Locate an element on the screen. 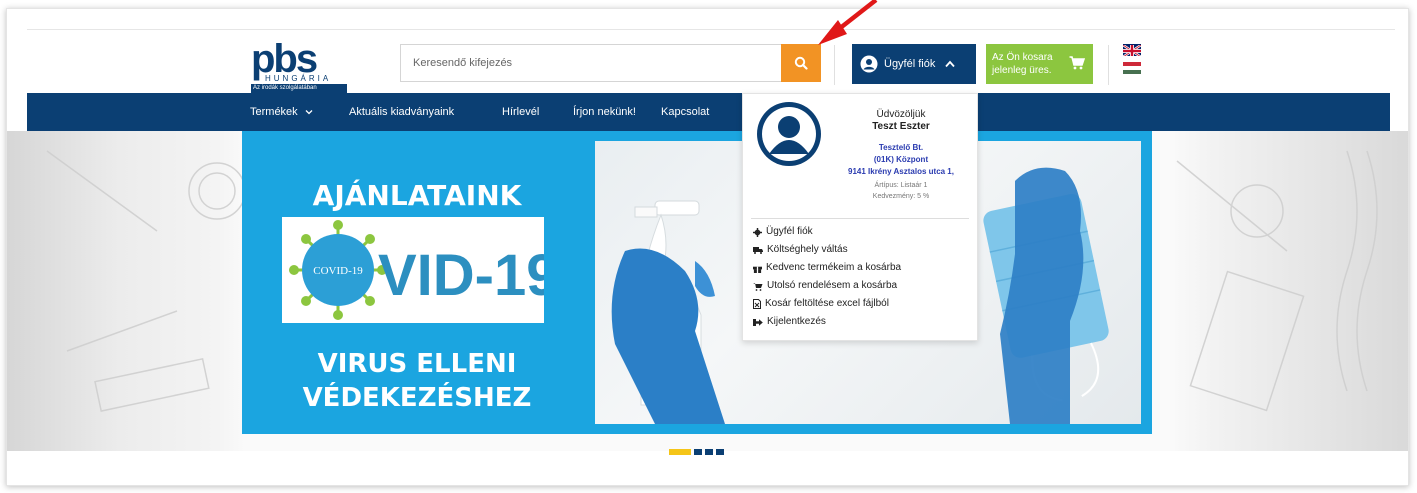  nav-item-publications: Aktuális kiadványaink is located at coordinates (401, 112).